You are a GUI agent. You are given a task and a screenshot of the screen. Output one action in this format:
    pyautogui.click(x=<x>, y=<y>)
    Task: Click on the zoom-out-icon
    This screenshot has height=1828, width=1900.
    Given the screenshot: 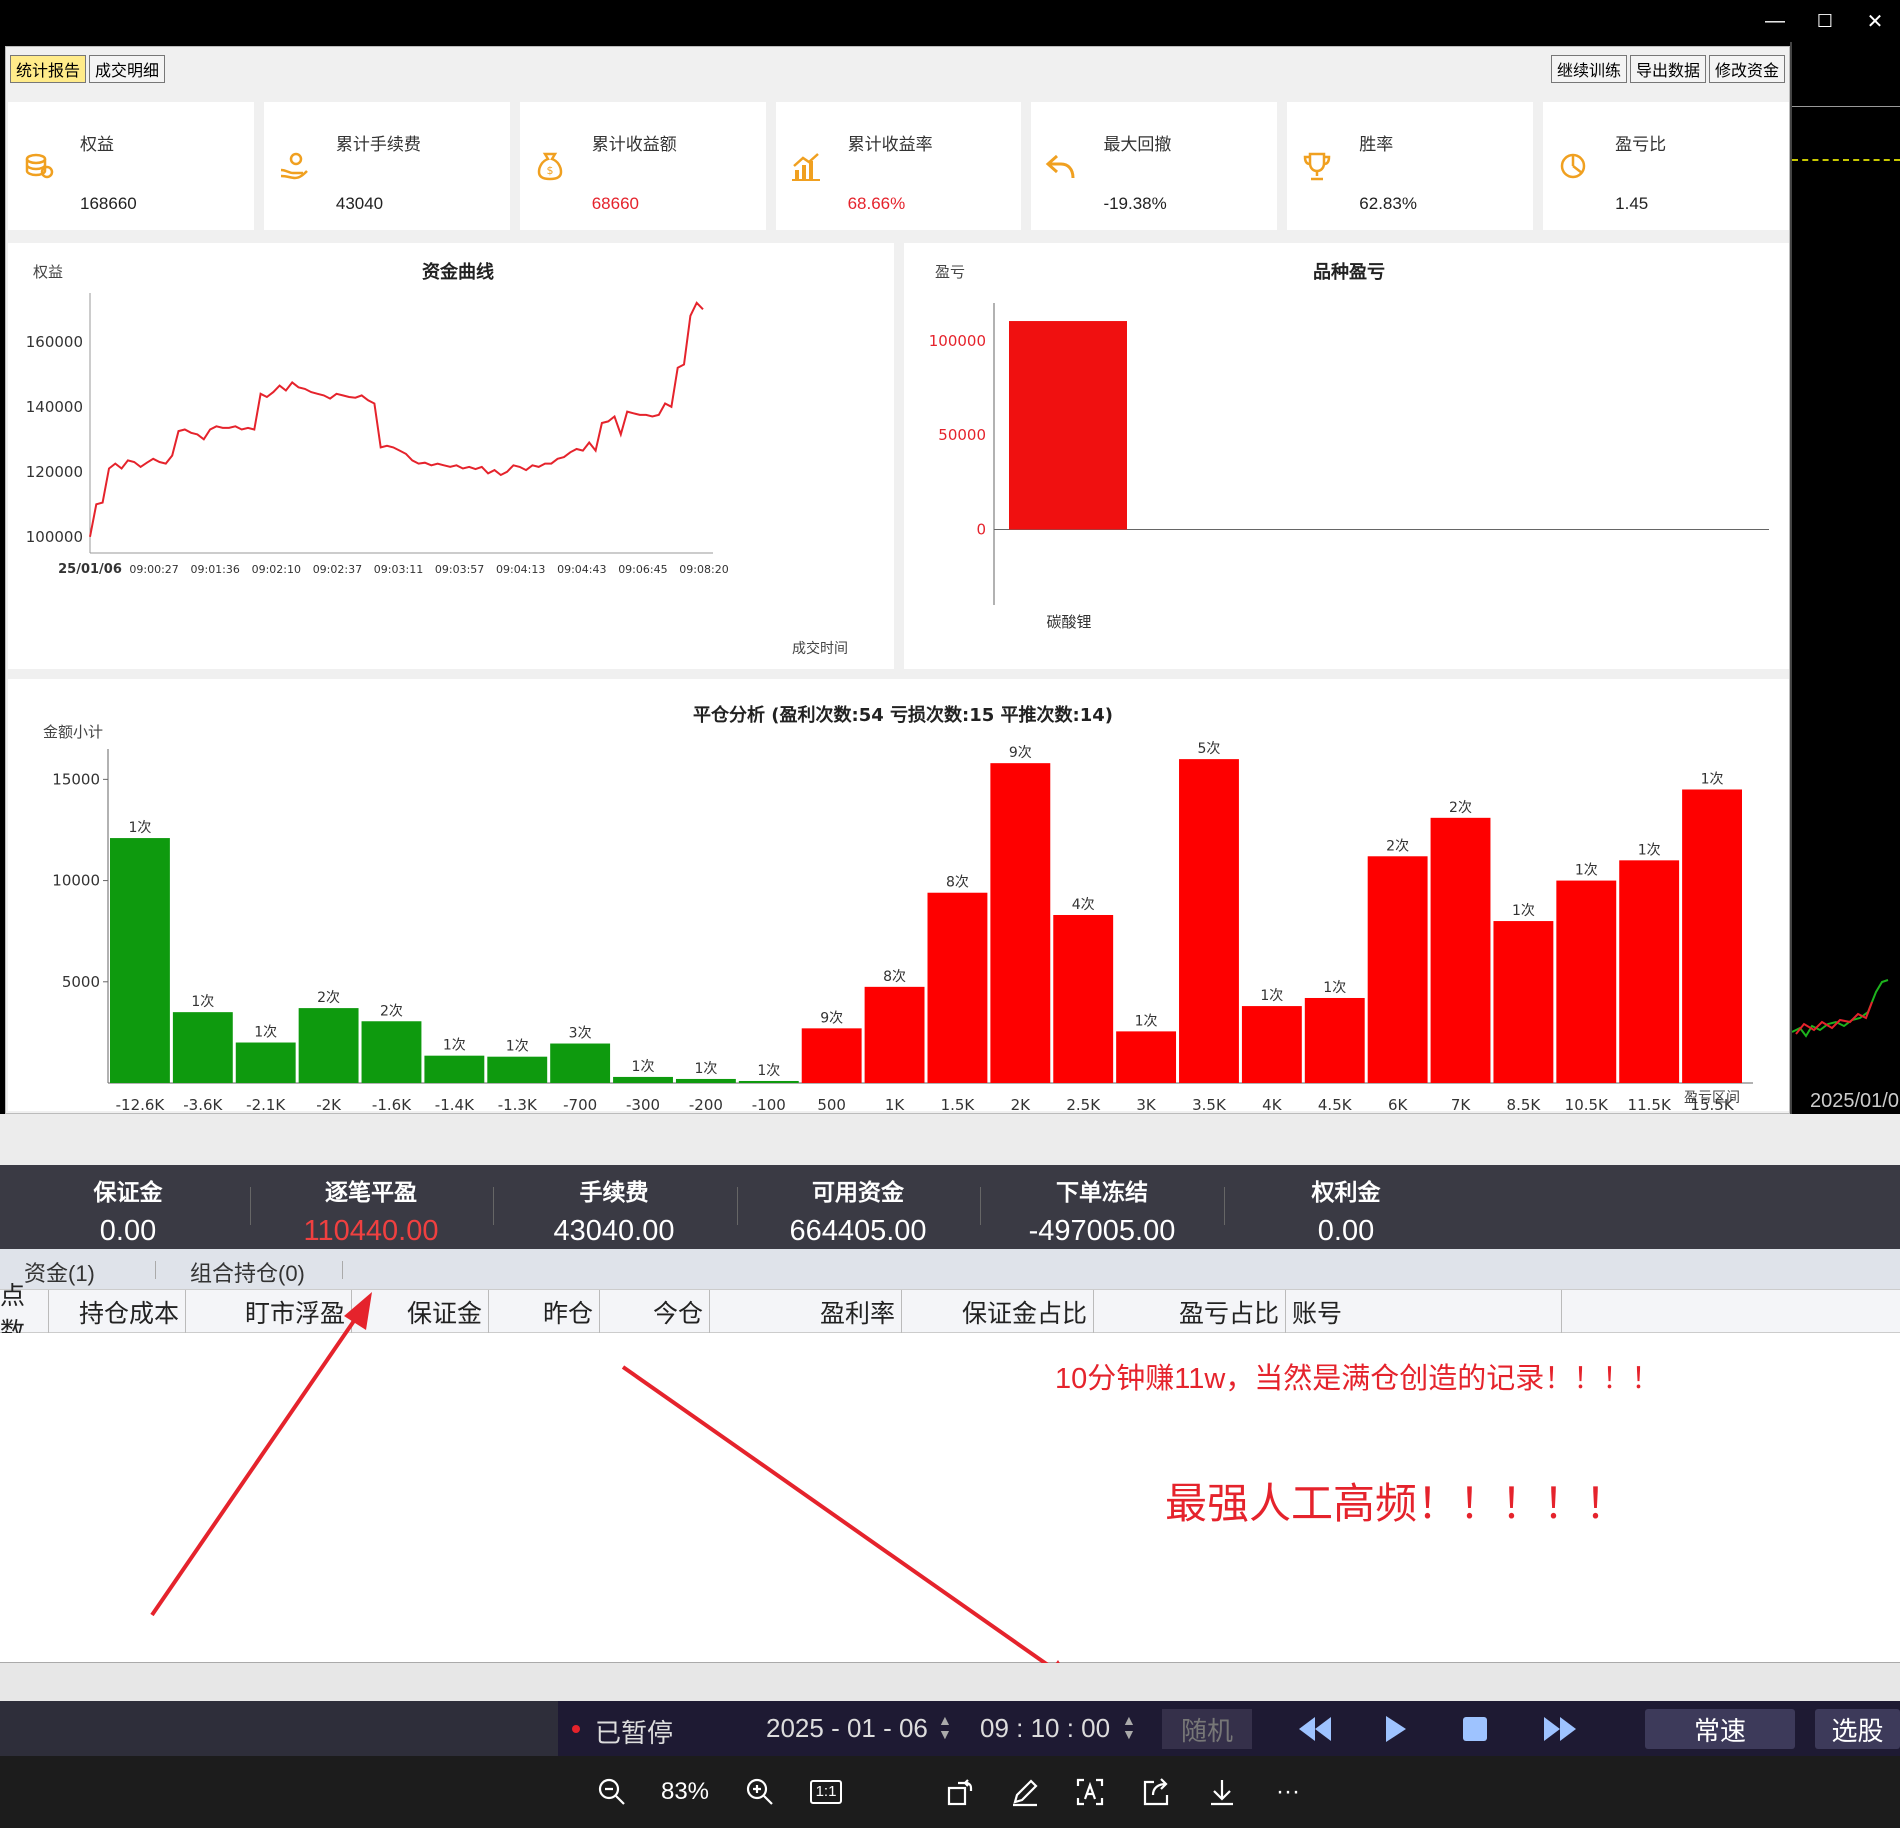 What is the action you would take?
    pyautogui.click(x=612, y=1792)
    